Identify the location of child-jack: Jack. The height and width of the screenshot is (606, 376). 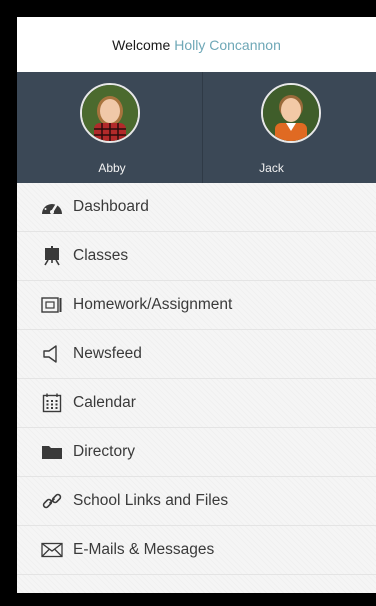
(289, 127).